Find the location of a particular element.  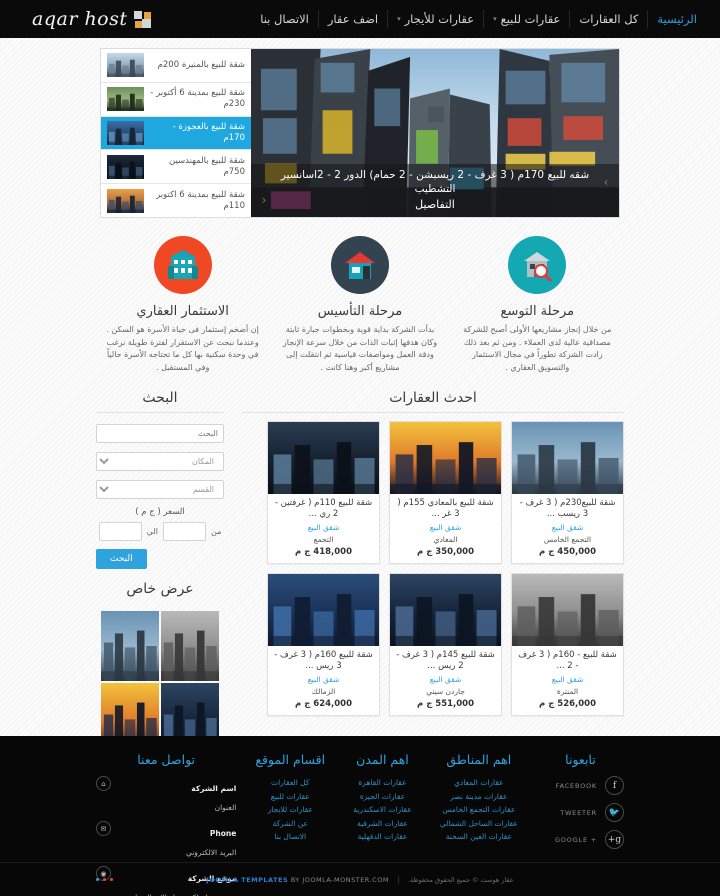

footer-section-link: عن الشركة is located at coordinates (290, 824).